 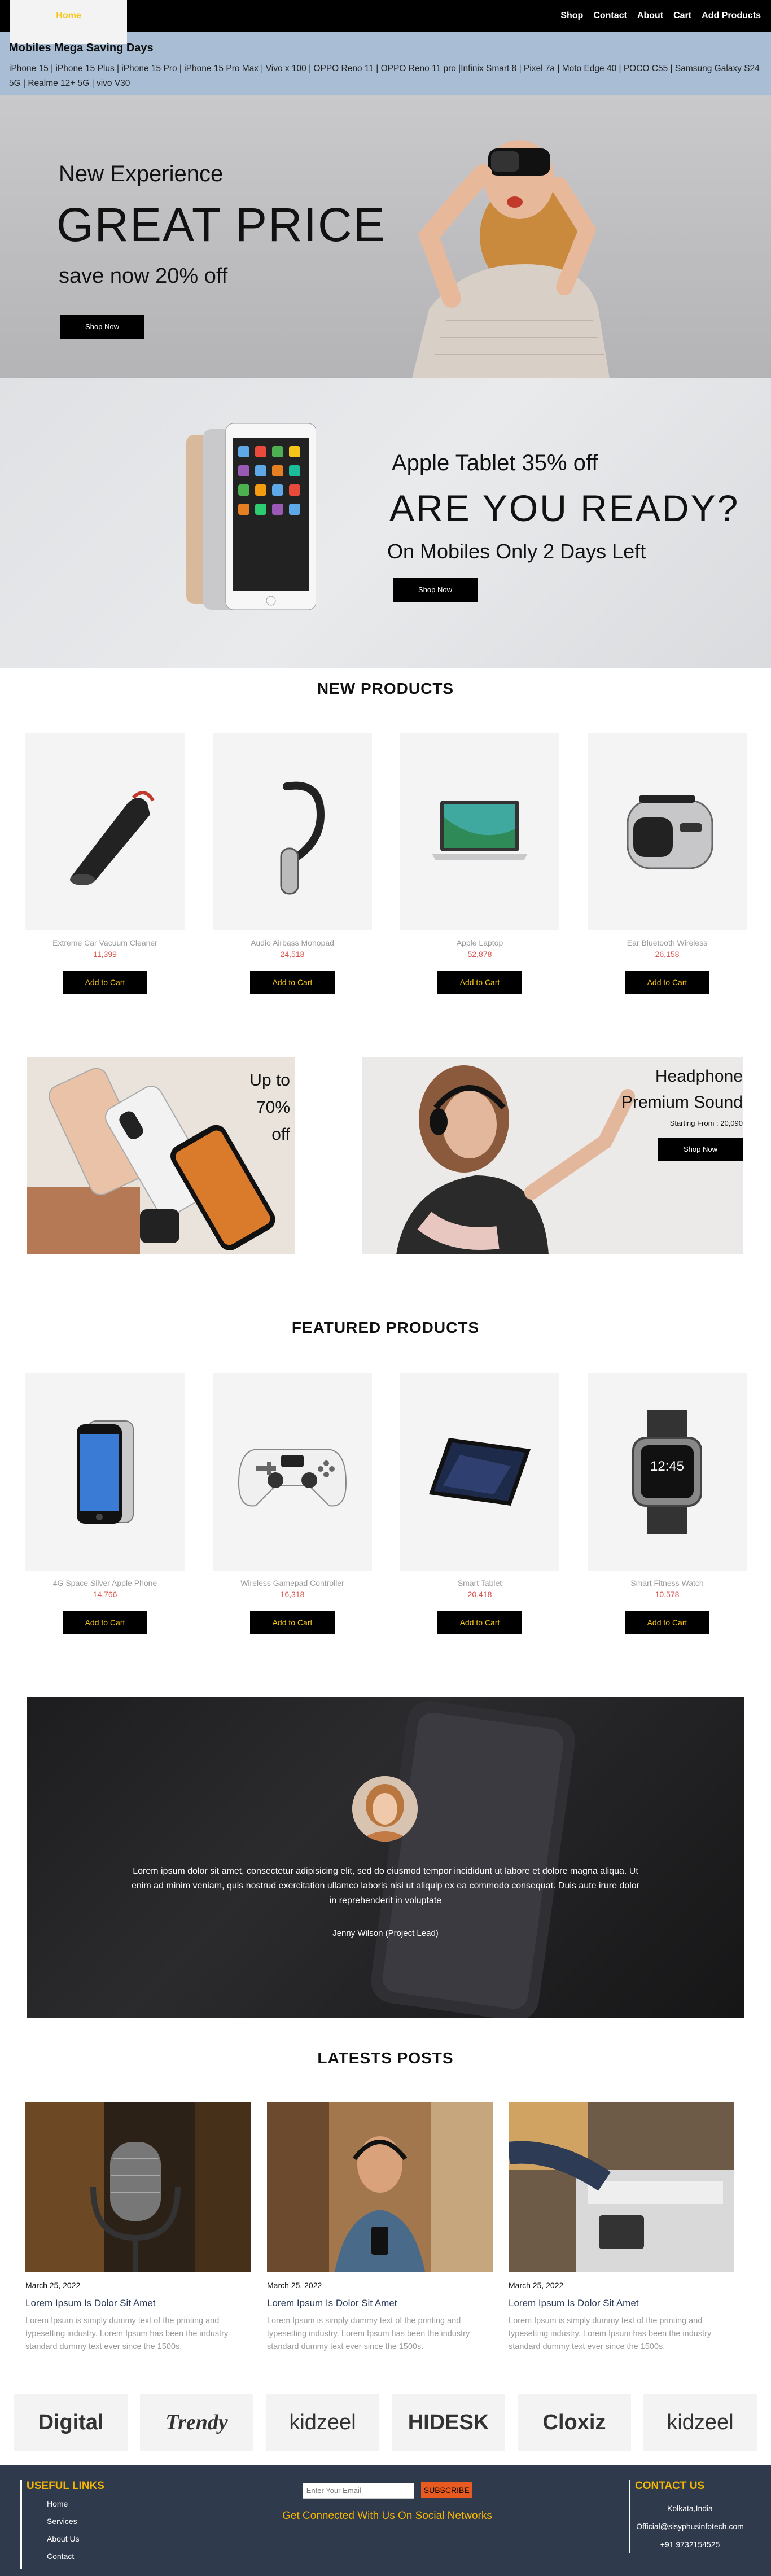 What do you see at coordinates (667, 942) in the screenshot?
I see `product-name: Ear Bluetooth Wireless` at bounding box center [667, 942].